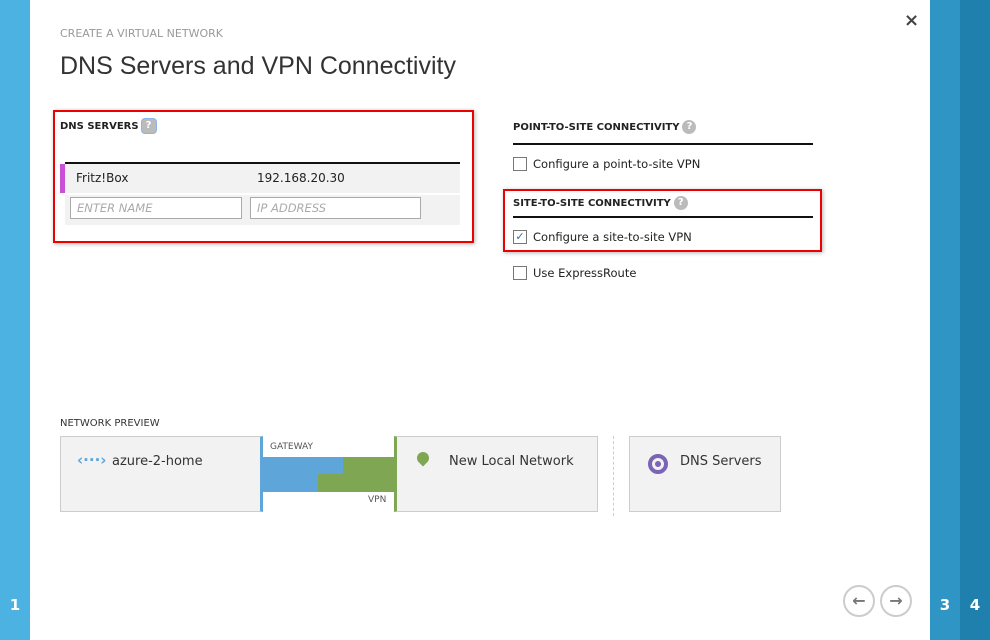 Image resolution: width=990 pixels, height=640 pixels. What do you see at coordinates (291, 447) in the screenshot?
I see `gateway-label: GATEWAY` at bounding box center [291, 447].